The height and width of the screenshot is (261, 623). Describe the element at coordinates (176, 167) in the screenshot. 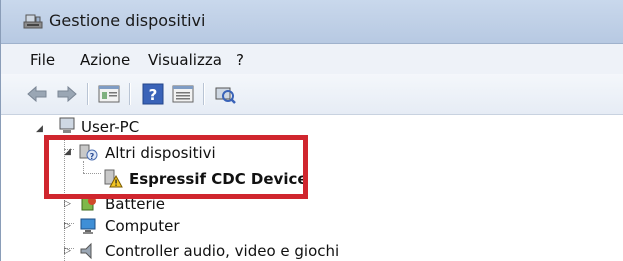

I see `highlight-box` at that location.